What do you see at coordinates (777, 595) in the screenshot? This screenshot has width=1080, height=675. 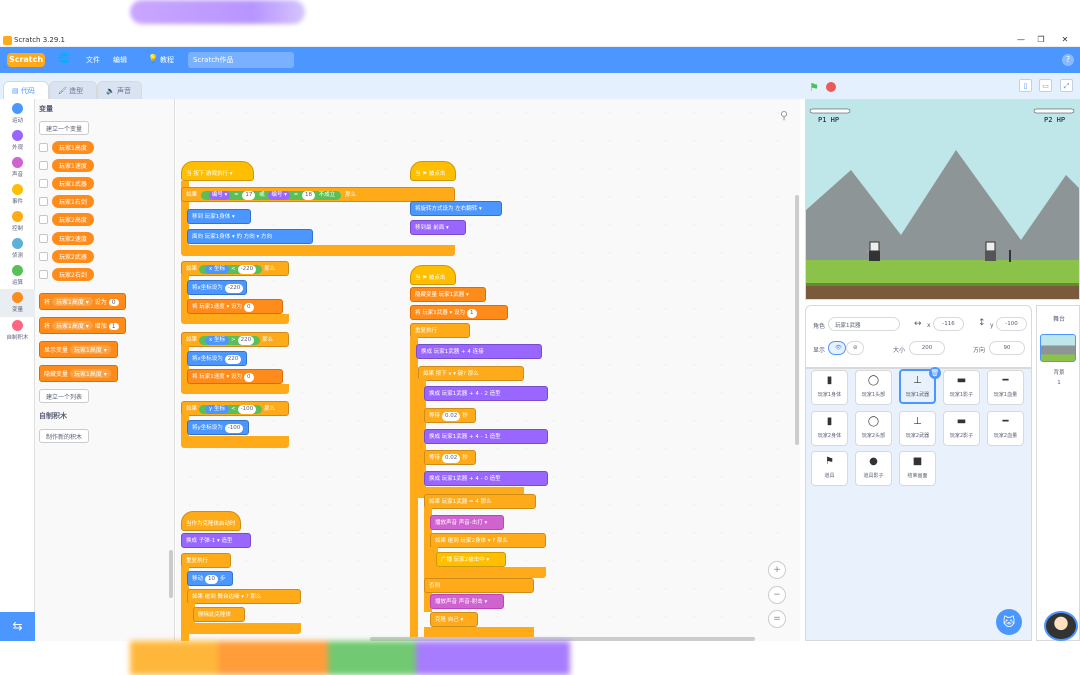 I see `zoom-out-icon: −` at bounding box center [777, 595].